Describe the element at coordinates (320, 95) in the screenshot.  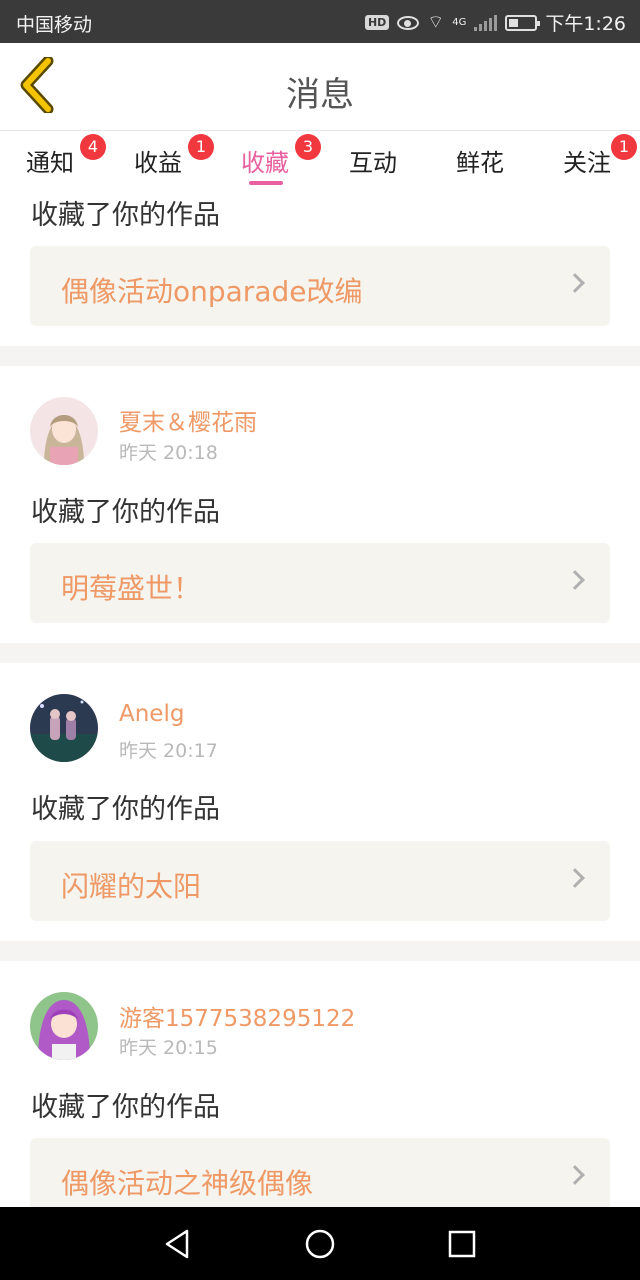
I see `page-title: 消息` at that location.